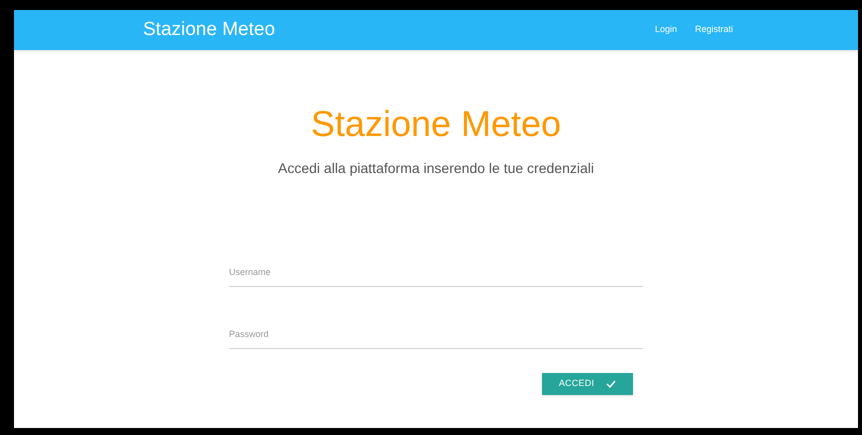 This screenshot has height=435, width=862. What do you see at coordinates (209, 30) in the screenshot?
I see `brand-title: Stazione Meteo` at bounding box center [209, 30].